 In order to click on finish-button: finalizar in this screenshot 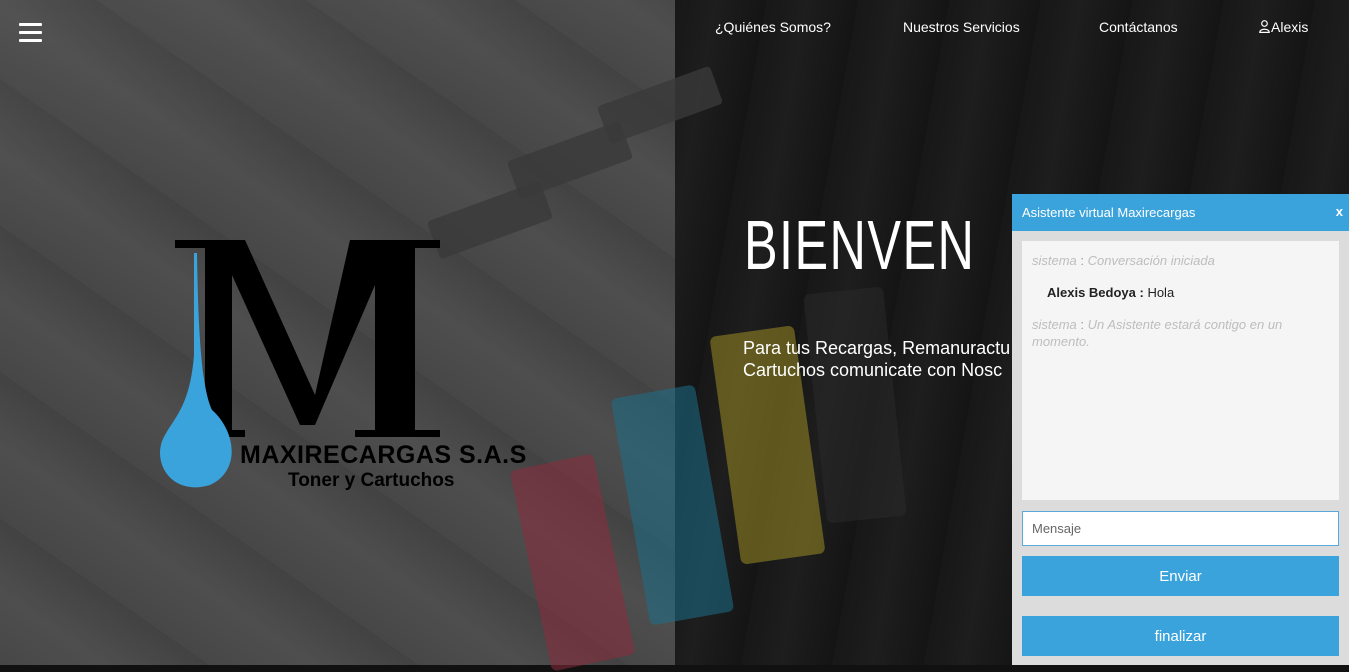, I will do `click(1180, 636)`.